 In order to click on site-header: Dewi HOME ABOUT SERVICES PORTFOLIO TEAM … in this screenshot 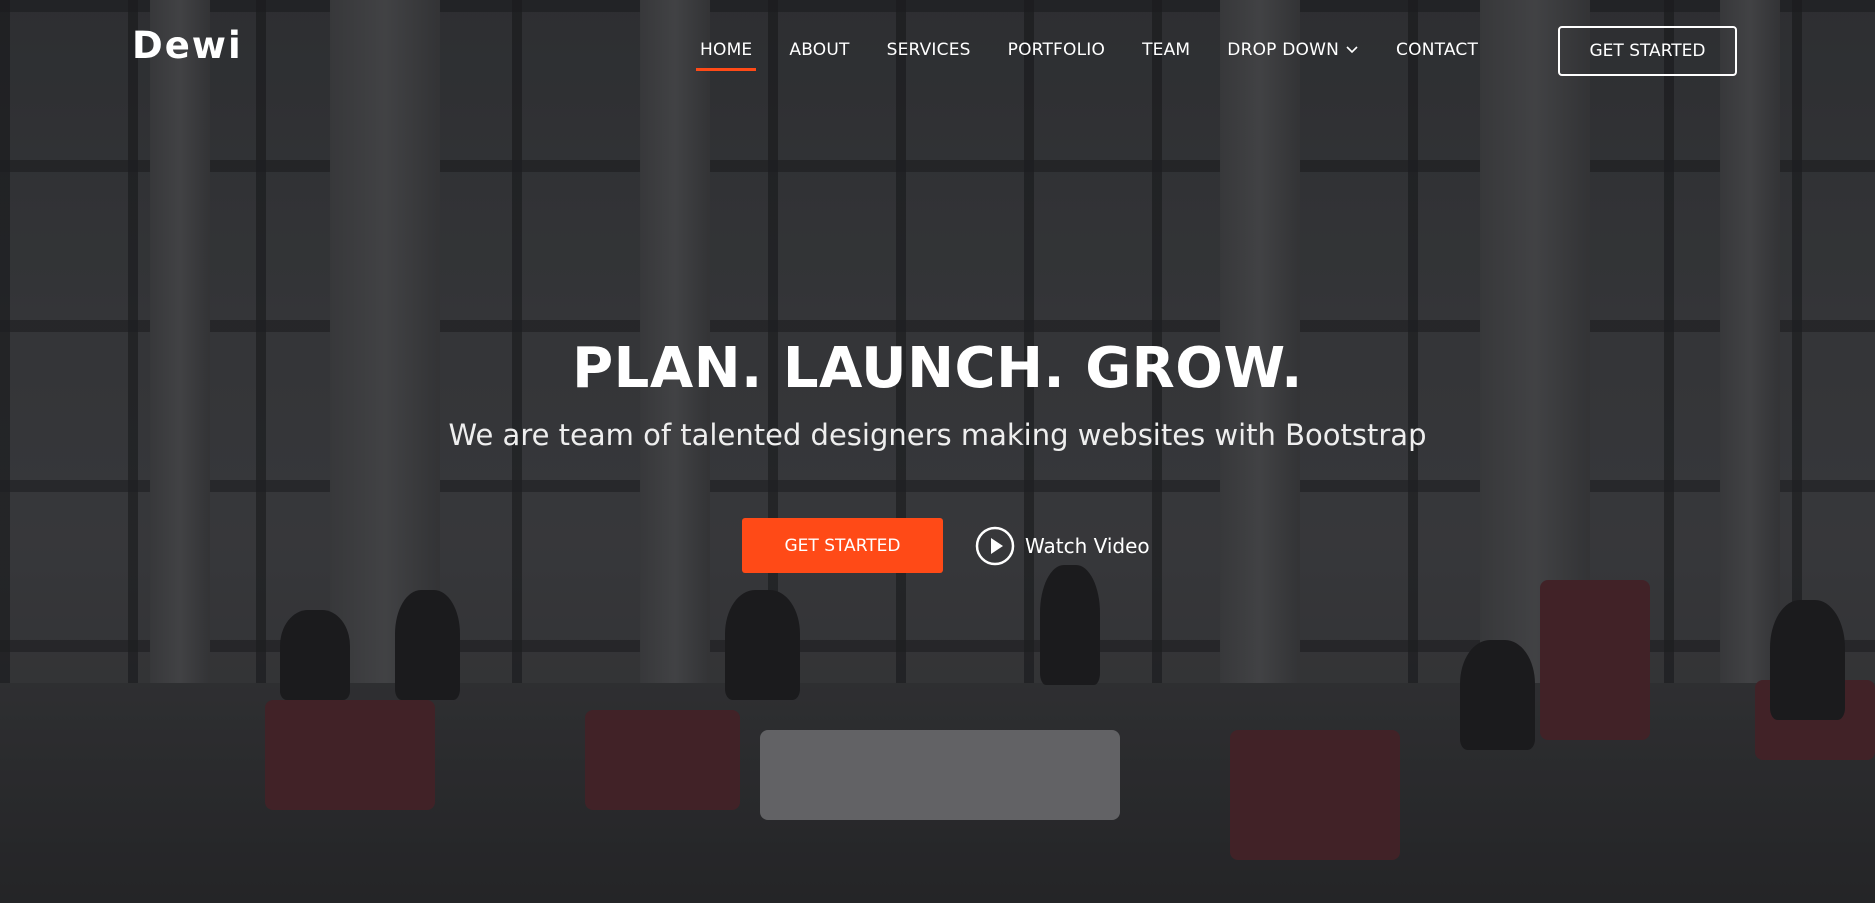, I will do `click(937, 50)`.